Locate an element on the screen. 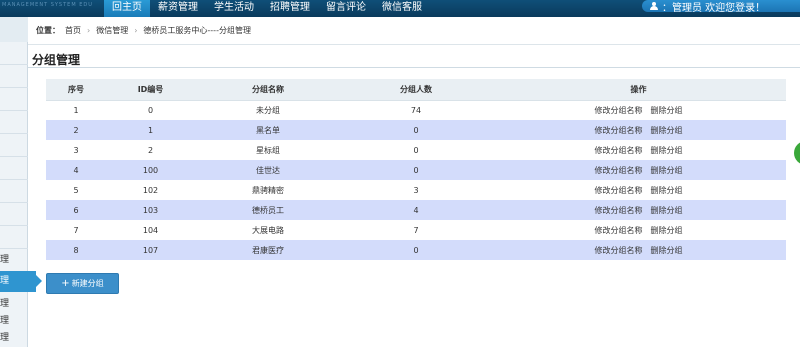  cell-name: 德桥员工 is located at coordinates (268, 210).